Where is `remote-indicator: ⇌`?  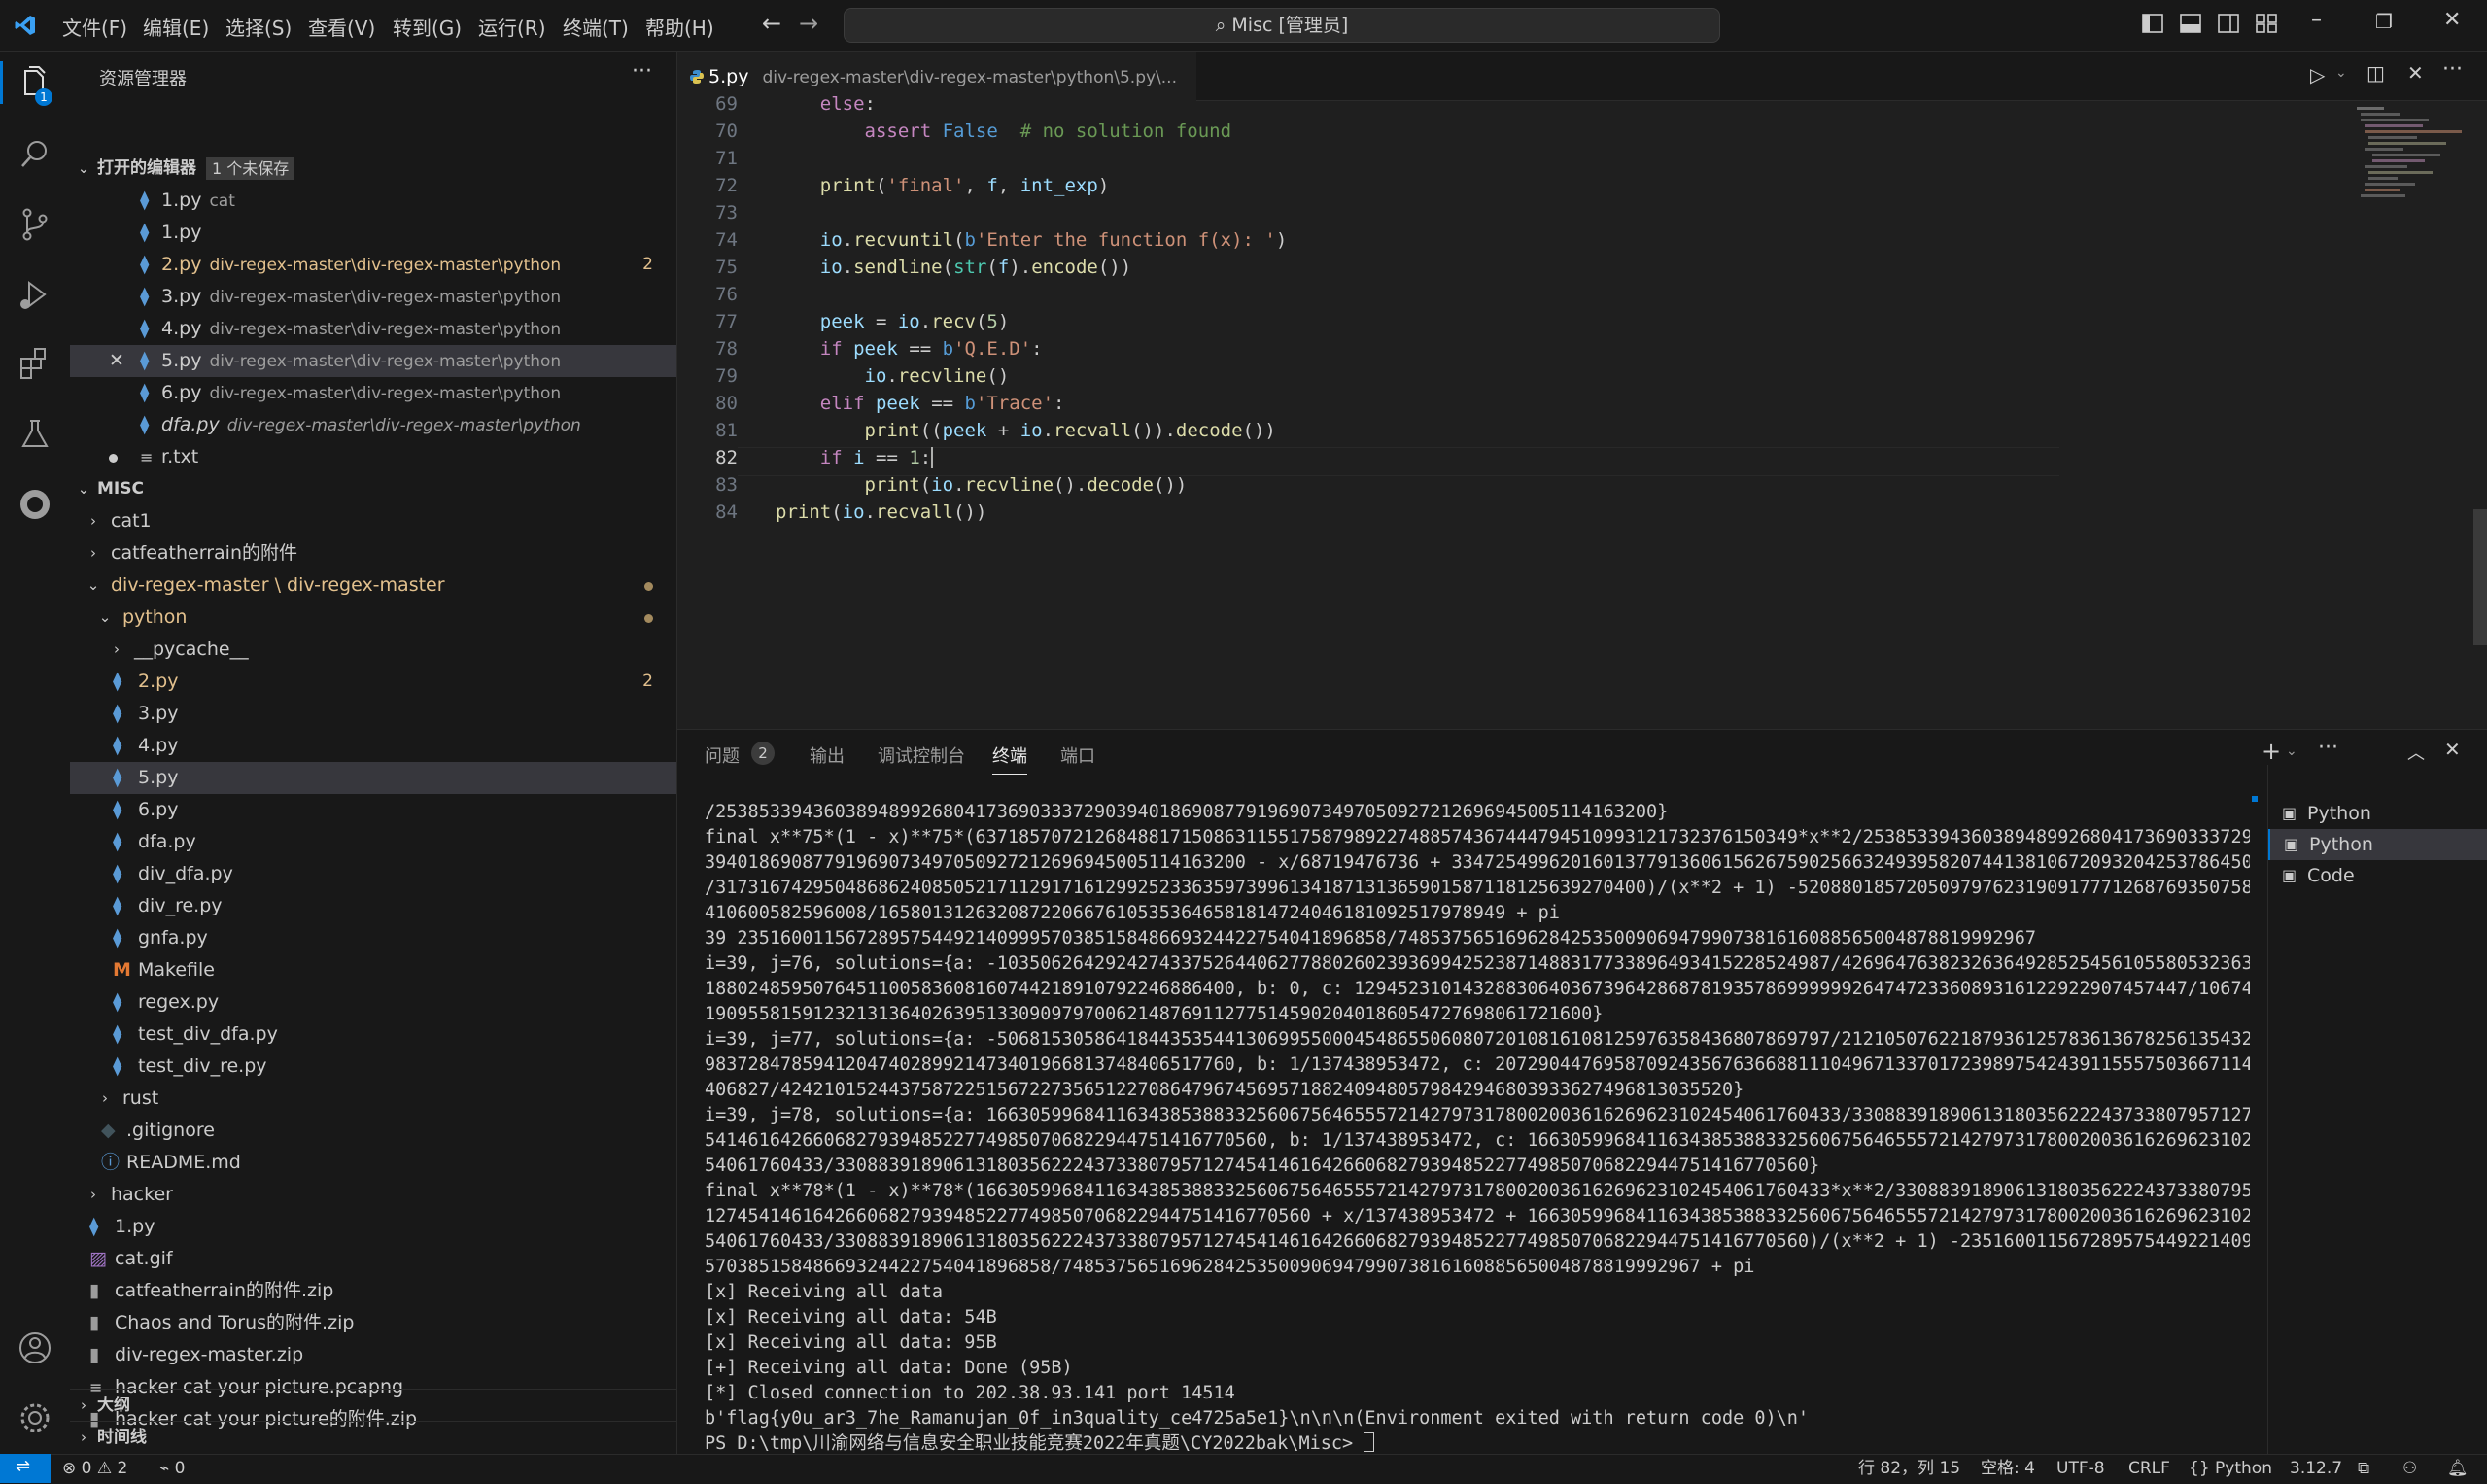
remote-indicator: ⇌ is located at coordinates (25, 1468).